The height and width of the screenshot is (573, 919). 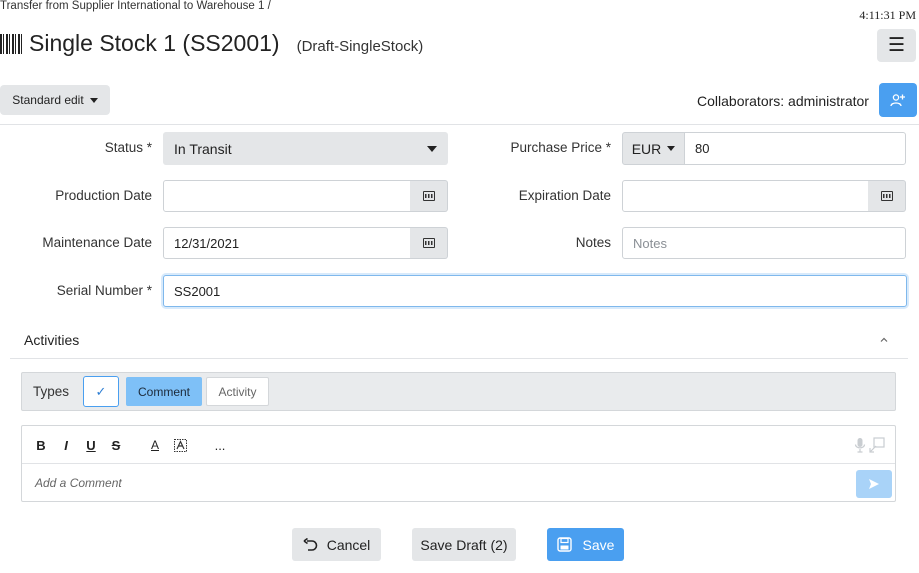 I want to click on cancel-button: Cancel, so click(x=336, y=544).